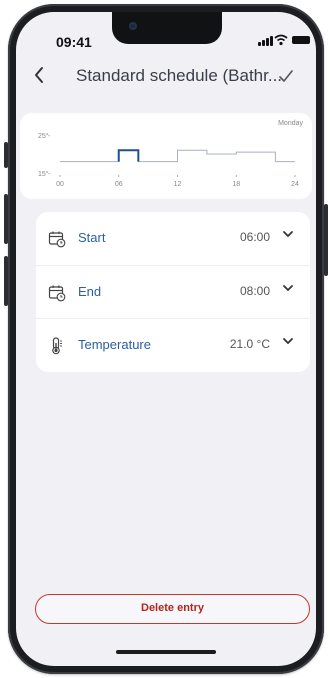 This screenshot has height=678, width=332. I want to click on signal-icon, so click(259, 44).